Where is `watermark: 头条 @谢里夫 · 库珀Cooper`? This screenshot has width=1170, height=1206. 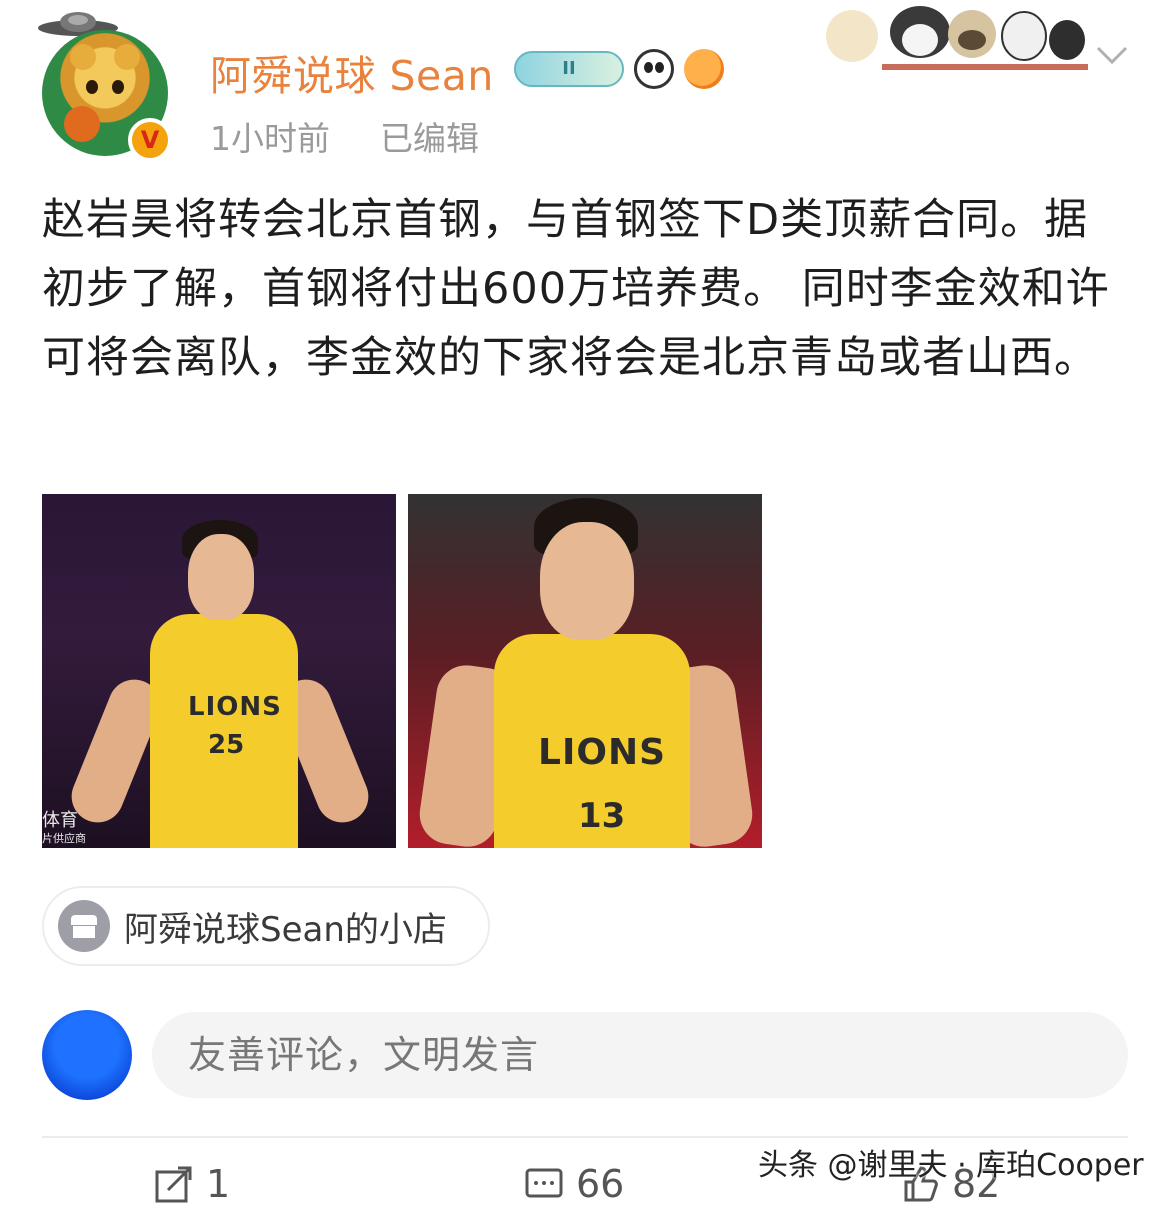 watermark: 头条 @谢里夫 · 库珀Cooper is located at coordinates (951, 1165).